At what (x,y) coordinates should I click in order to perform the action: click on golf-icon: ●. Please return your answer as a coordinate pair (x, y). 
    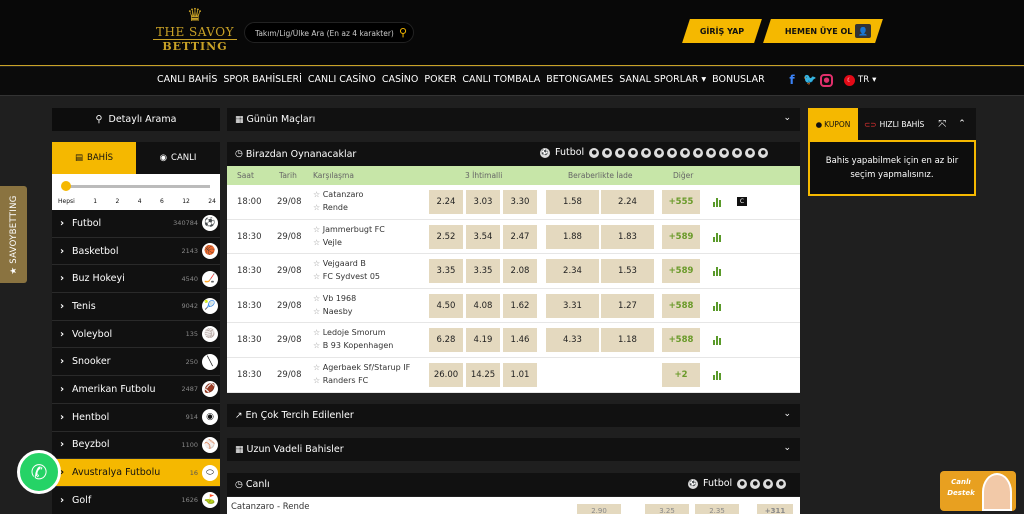
    Looking at the image, I should click on (737, 152).